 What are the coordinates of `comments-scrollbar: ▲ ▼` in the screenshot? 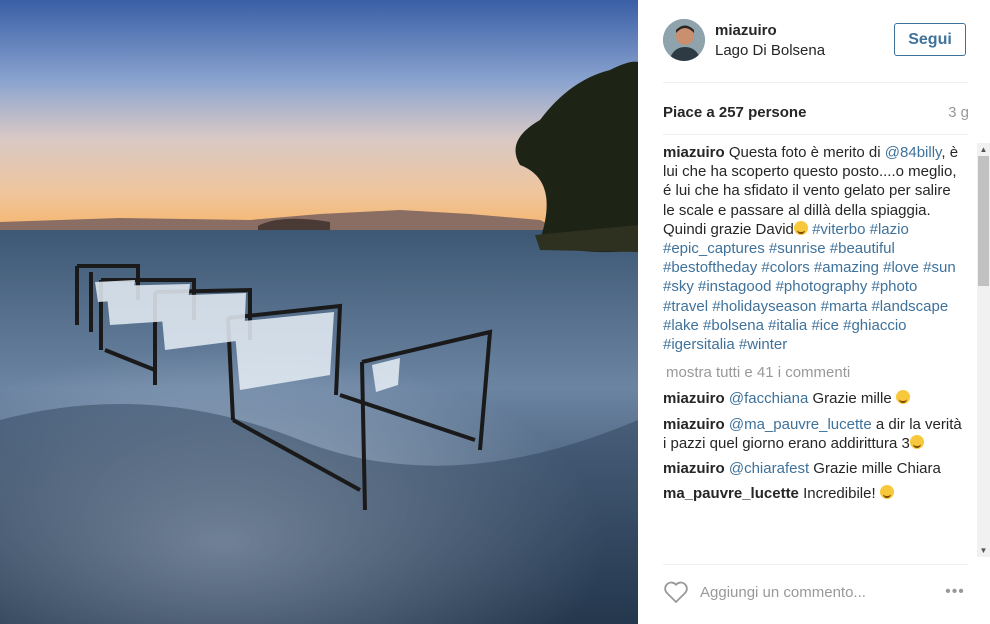 It's located at (983, 350).